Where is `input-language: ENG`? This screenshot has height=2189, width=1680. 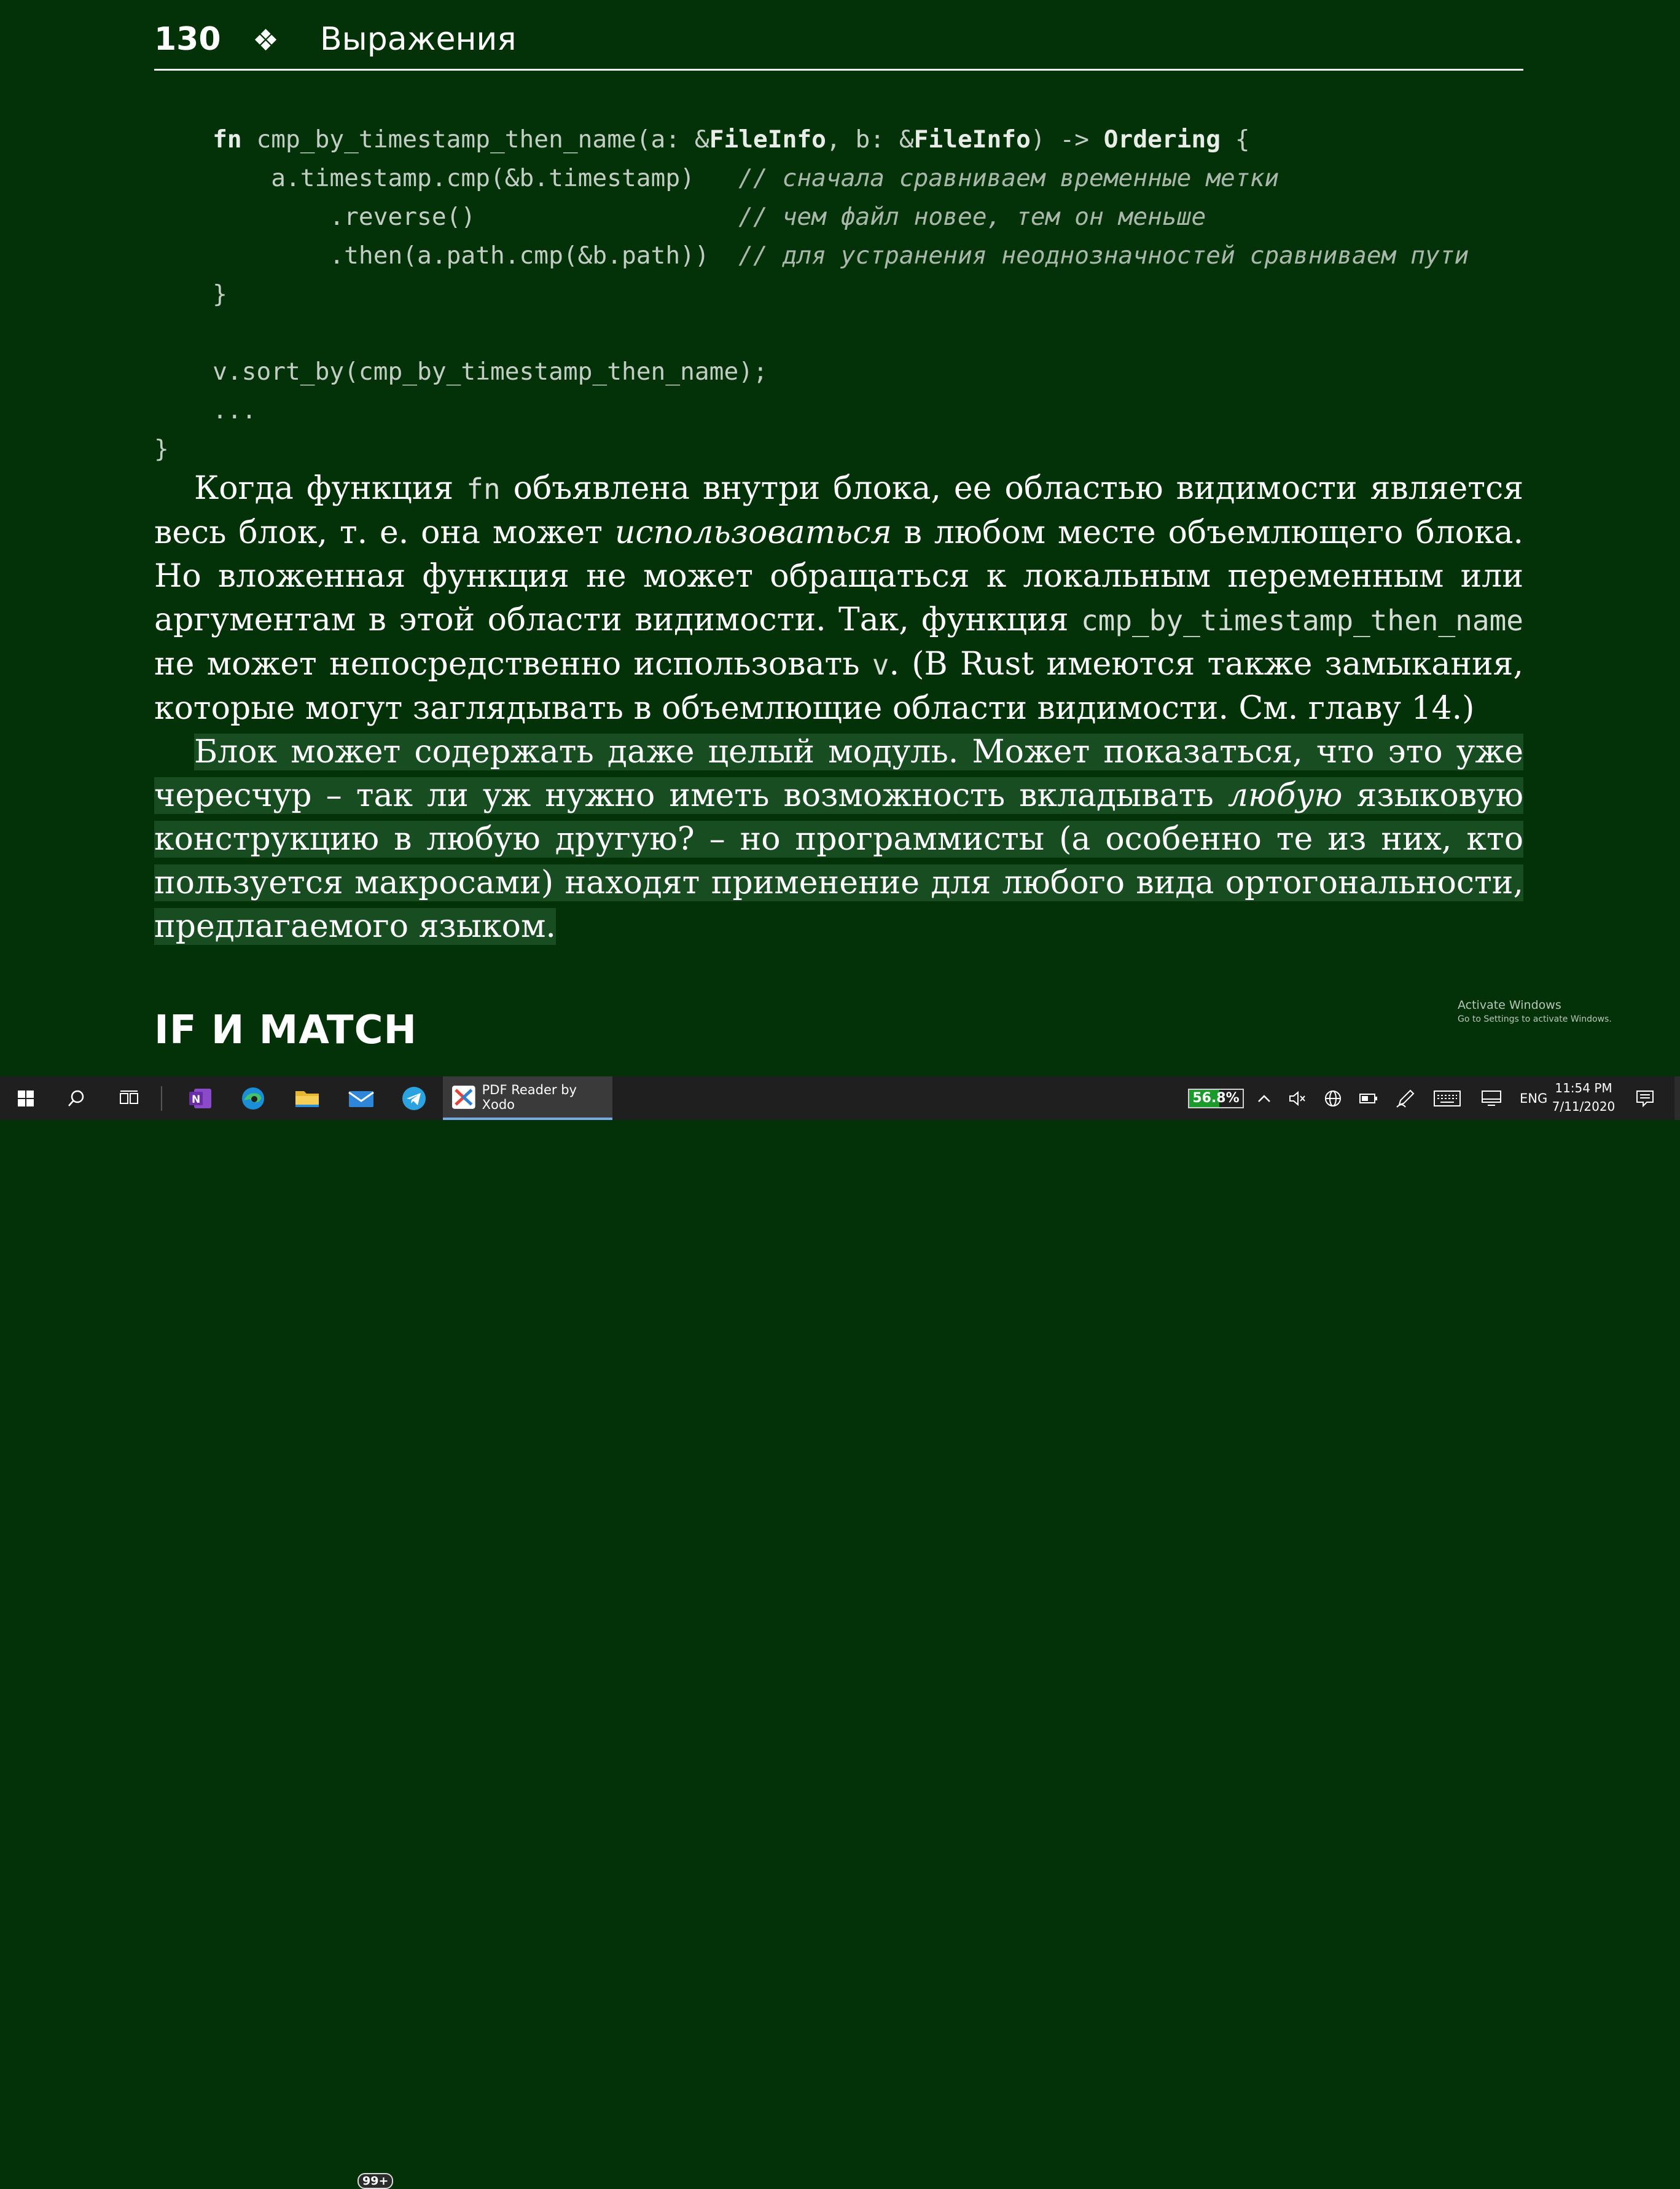 input-language: ENG is located at coordinates (1533, 1098).